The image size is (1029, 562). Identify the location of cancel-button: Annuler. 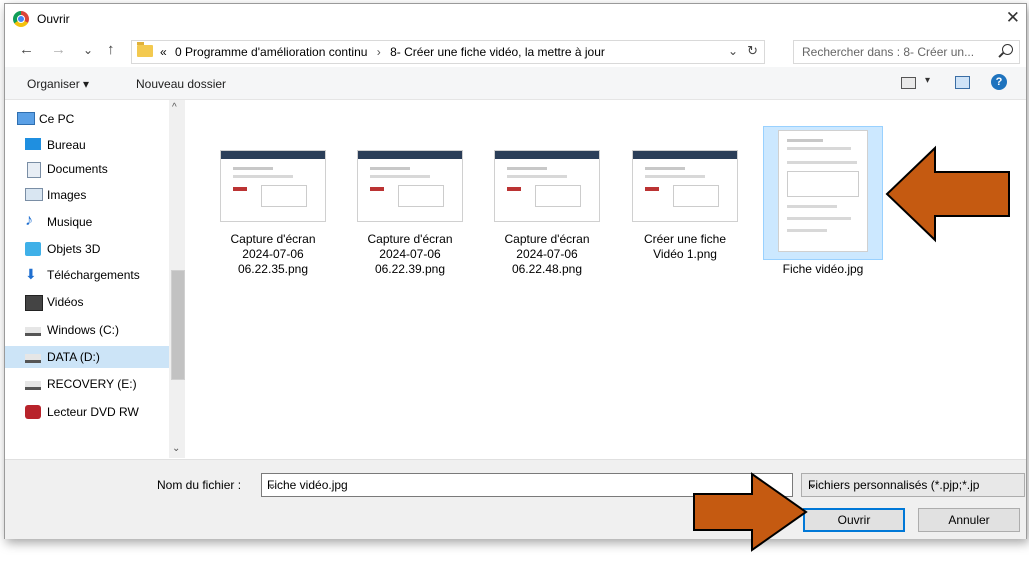
(969, 520).